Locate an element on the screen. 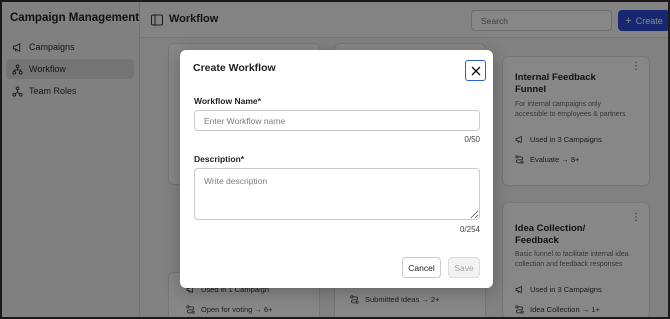 This screenshot has height=319, width=670. close-icon is located at coordinates (475, 70).